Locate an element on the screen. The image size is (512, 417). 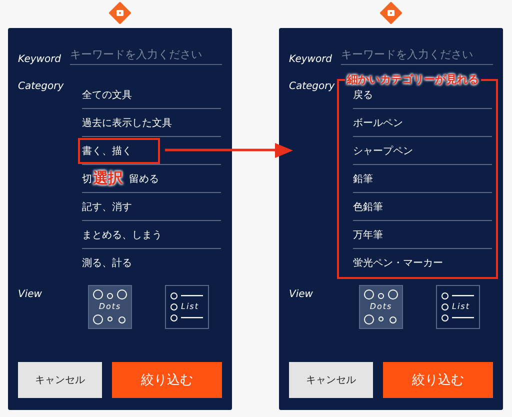
category-item: 蛍光ペン・マーカー is located at coordinates (398, 263).